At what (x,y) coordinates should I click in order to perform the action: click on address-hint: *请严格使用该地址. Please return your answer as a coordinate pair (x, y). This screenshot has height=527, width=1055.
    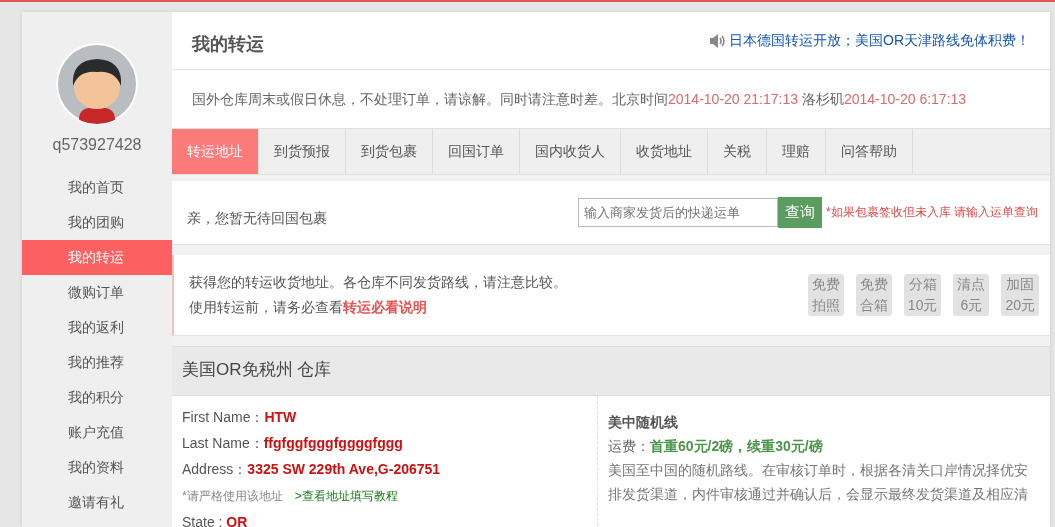
    Looking at the image, I should click on (232, 496).